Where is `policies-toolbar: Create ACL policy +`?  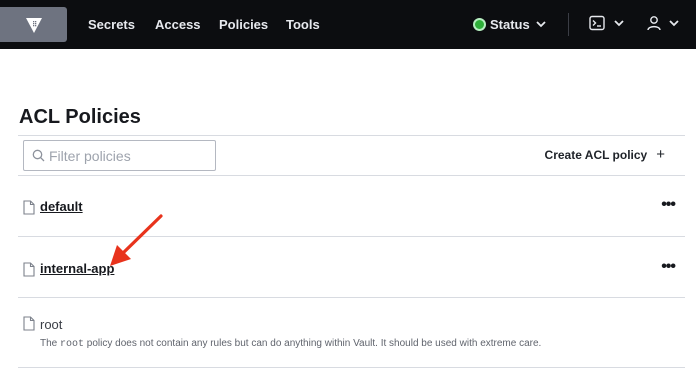 policies-toolbar: Create ACL policy + is located at coordinates (351, 155).